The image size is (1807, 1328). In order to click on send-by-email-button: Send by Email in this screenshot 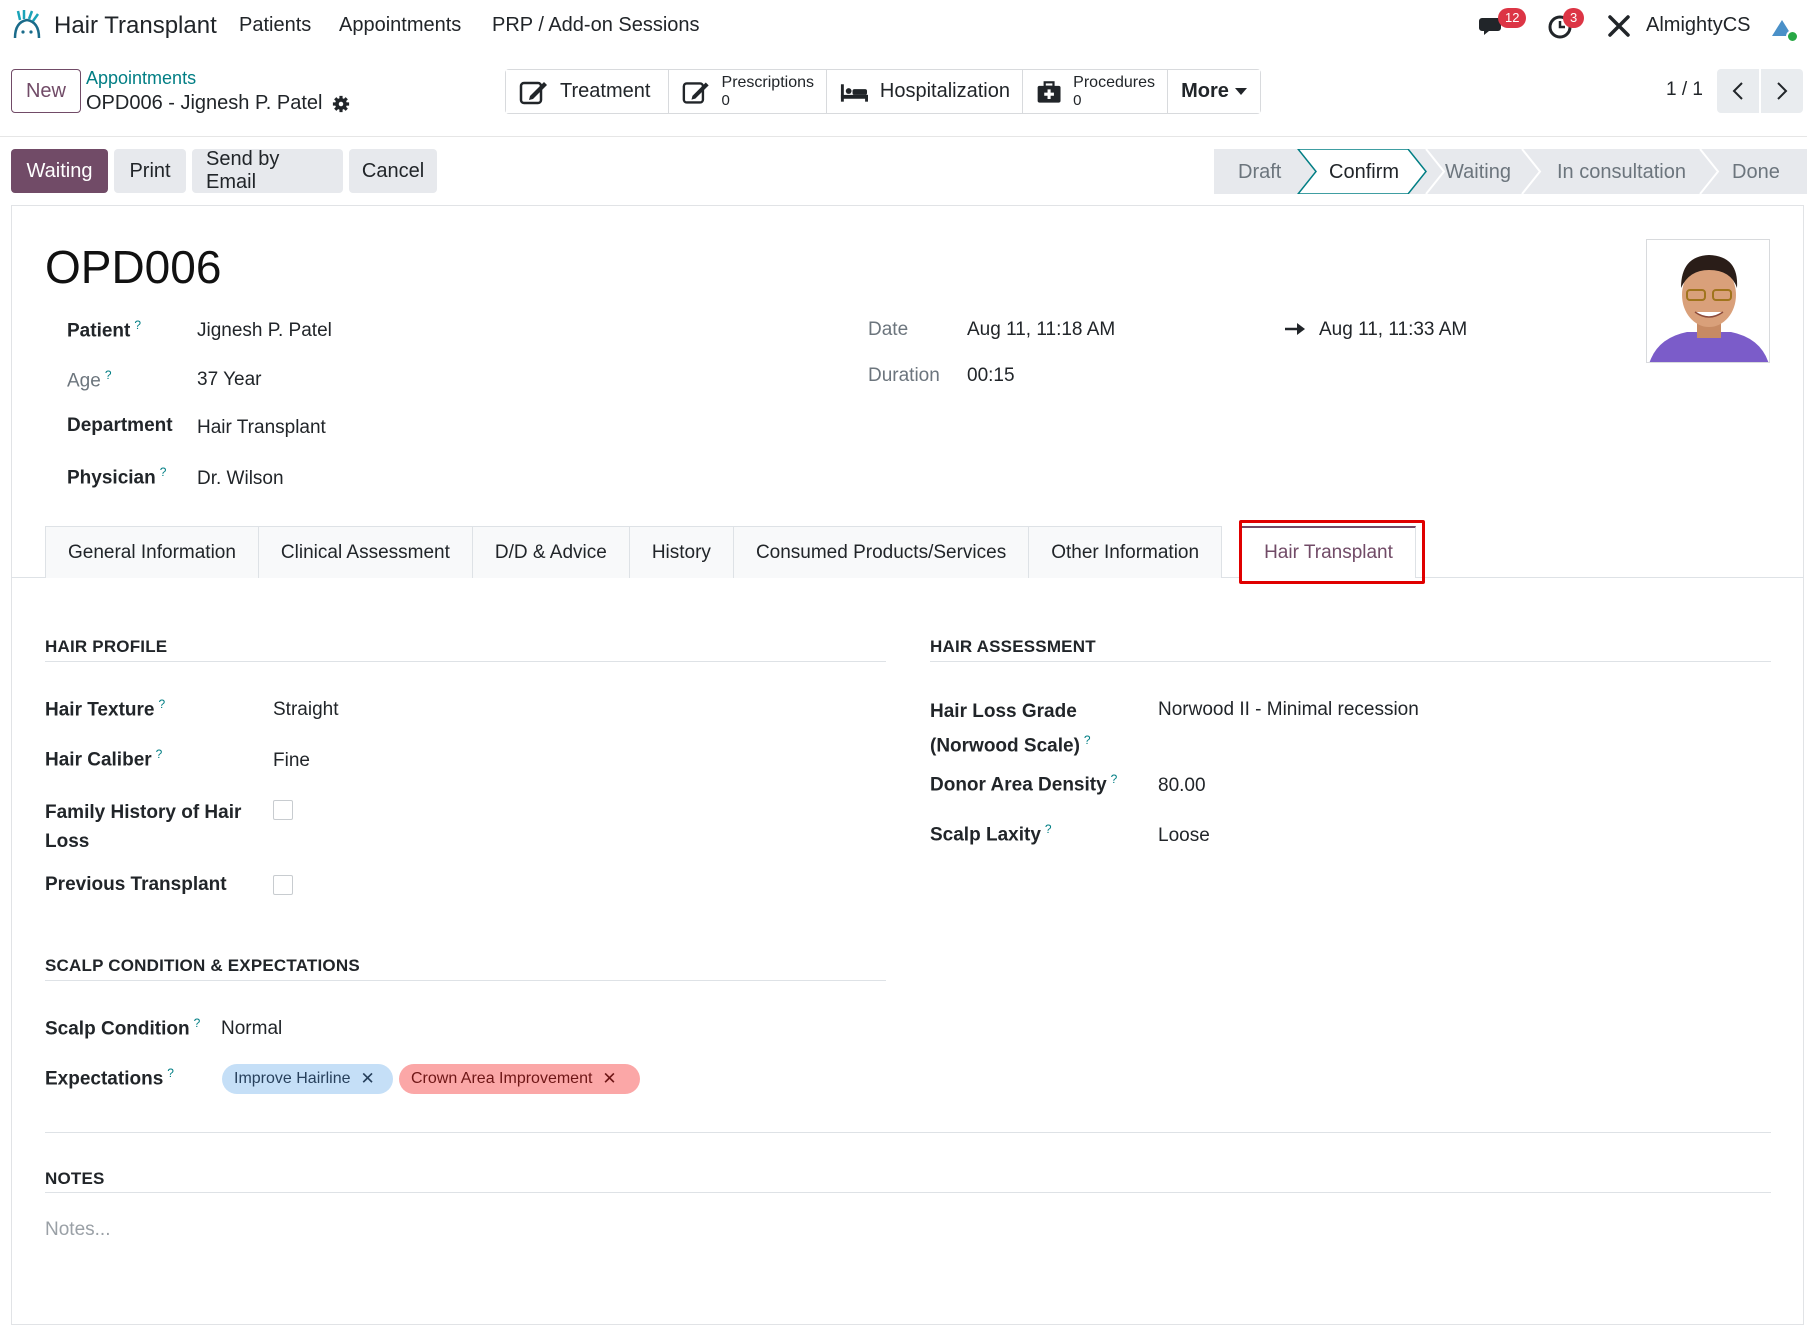, I will do `click(267, 170)`.